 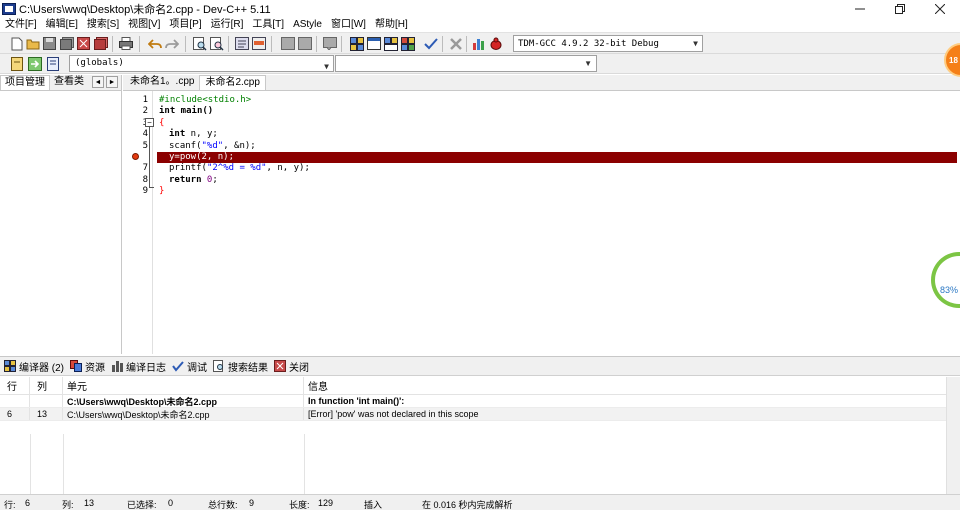 I want to click on restore-icon, so click(x=900, y=9).